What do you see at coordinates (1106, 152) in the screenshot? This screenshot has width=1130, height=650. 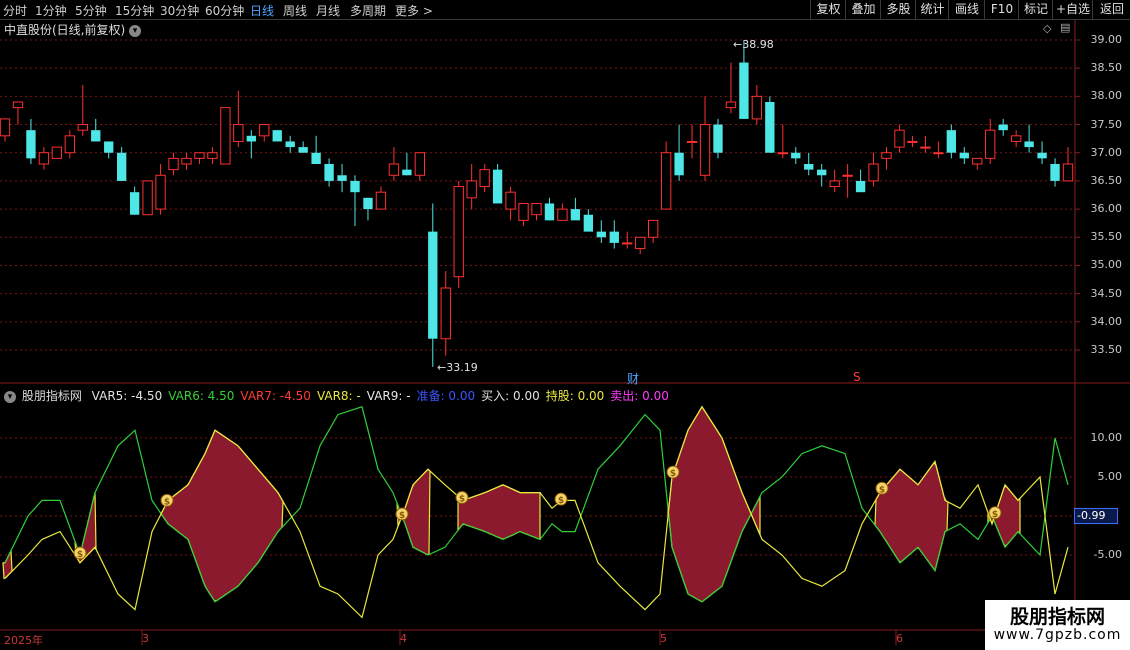 I see `price-axis-label: 37.00` at bounding box center [1106, 152].